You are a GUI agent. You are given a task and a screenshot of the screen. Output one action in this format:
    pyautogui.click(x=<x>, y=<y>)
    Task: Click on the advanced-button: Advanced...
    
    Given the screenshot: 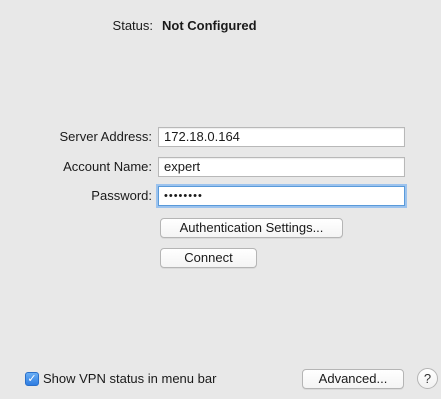 What is the action you would take?
    pyautogui.click(x=353, y=379)
    